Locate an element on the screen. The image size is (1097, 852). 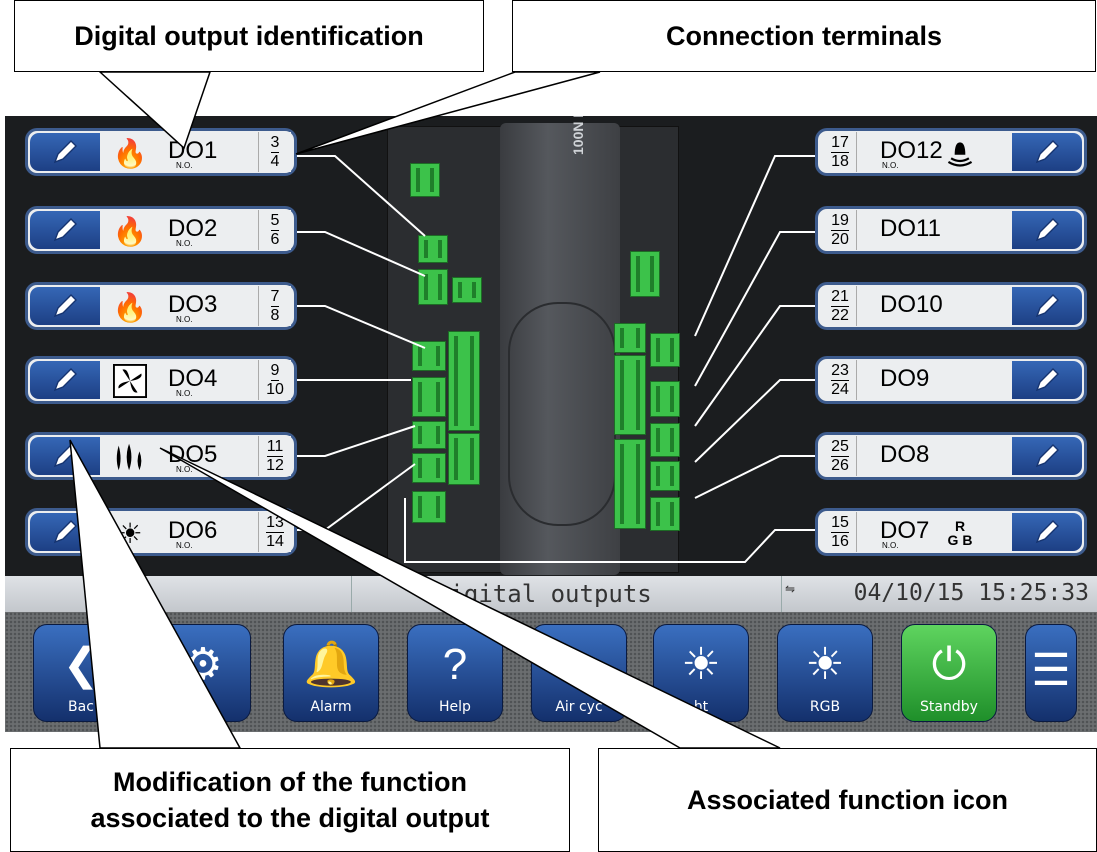
leader-terminals is located at coordinates (448, 113).